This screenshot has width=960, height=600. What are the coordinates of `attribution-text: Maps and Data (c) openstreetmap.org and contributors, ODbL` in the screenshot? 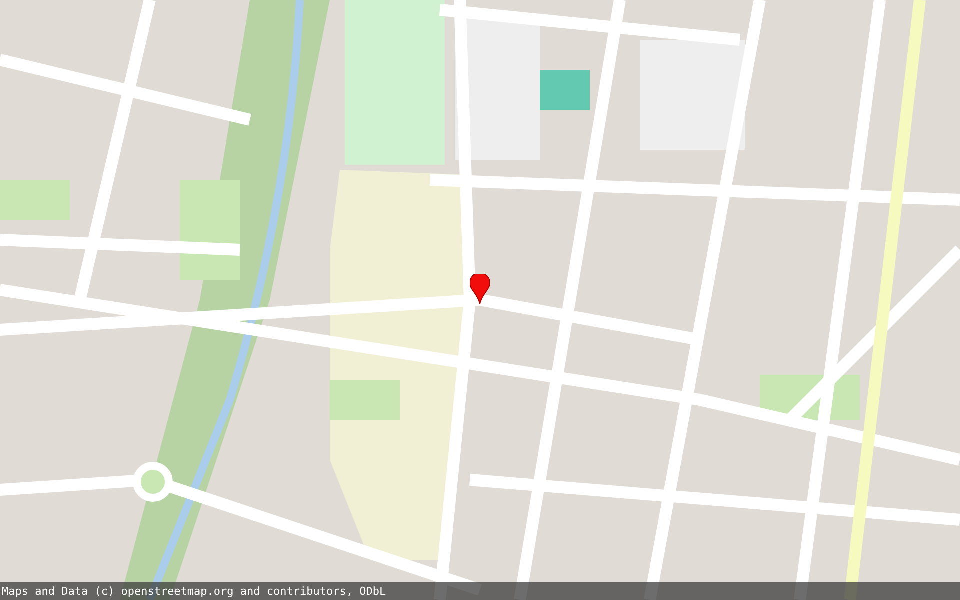 It's located at (194, 591).